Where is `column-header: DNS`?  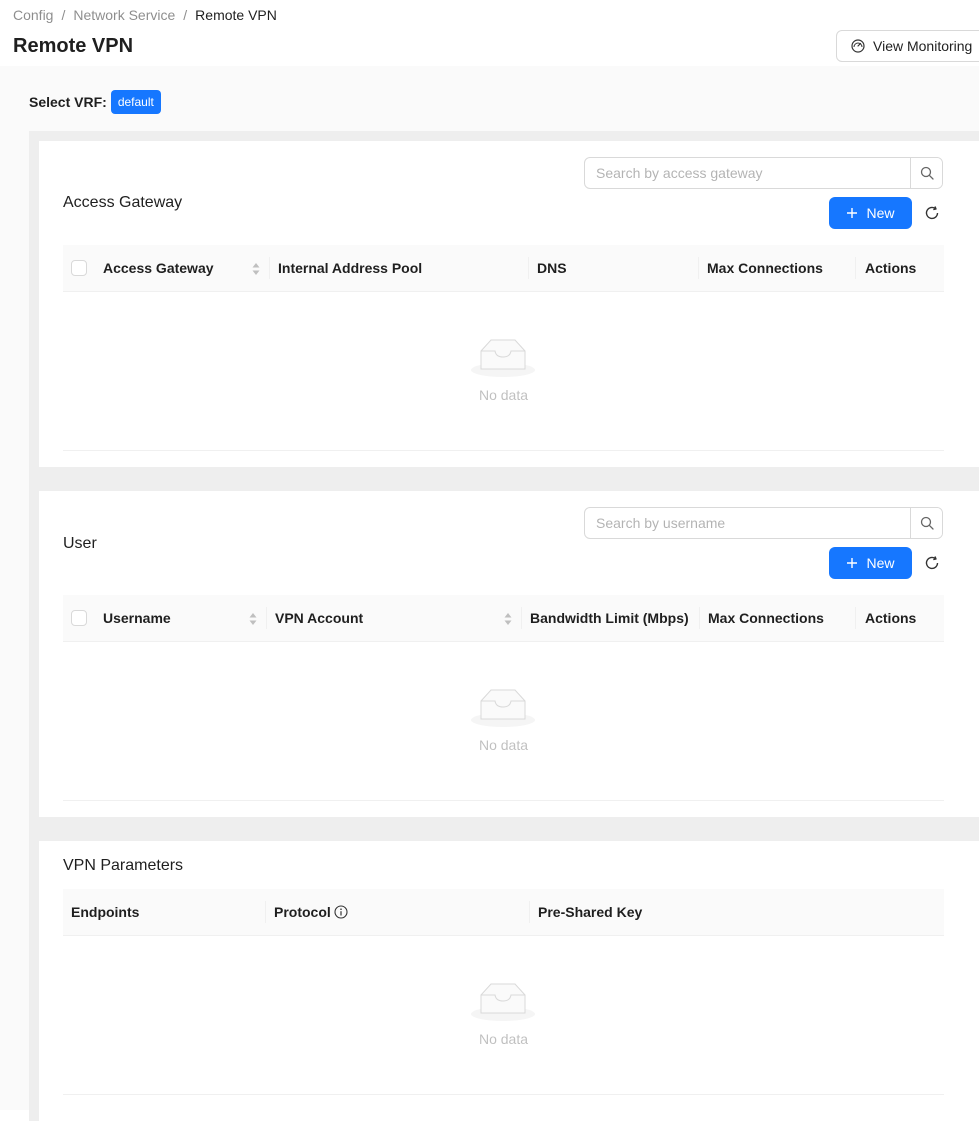 column-header: DNS is located at coordinates (552, 268).